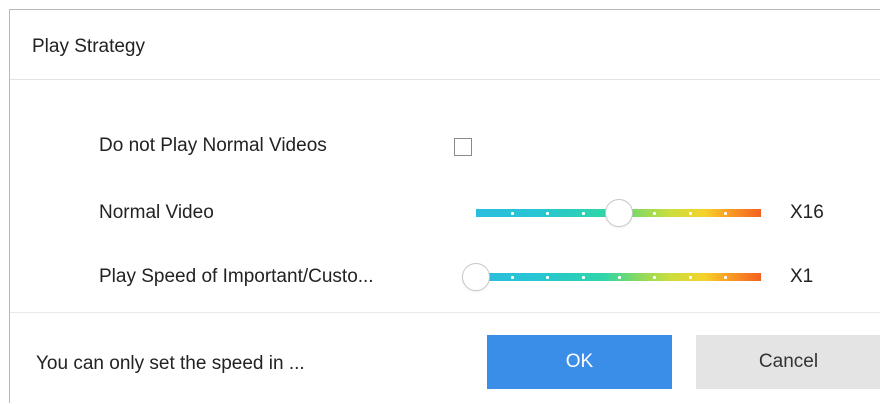 The height and width of the screenshot is (404, 880). I want to click on important-speed-slider, so click(611, 278).